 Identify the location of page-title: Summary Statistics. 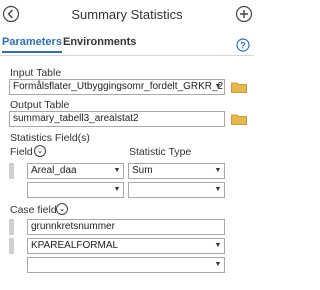
(127, 14).